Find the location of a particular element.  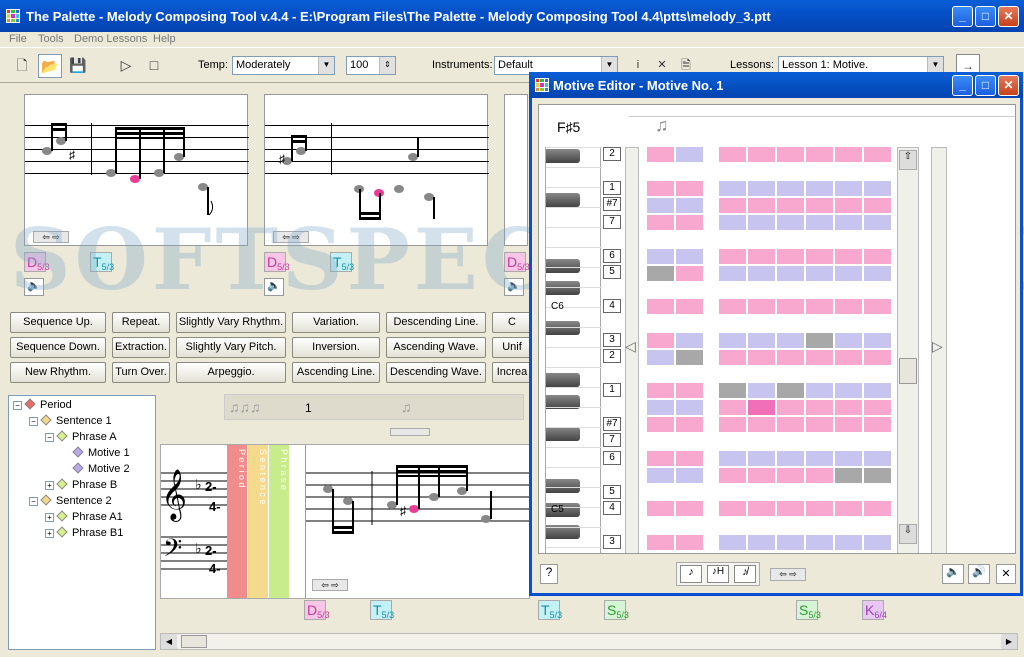

period-track: P e r i o d is located at coordinates (237, 521).